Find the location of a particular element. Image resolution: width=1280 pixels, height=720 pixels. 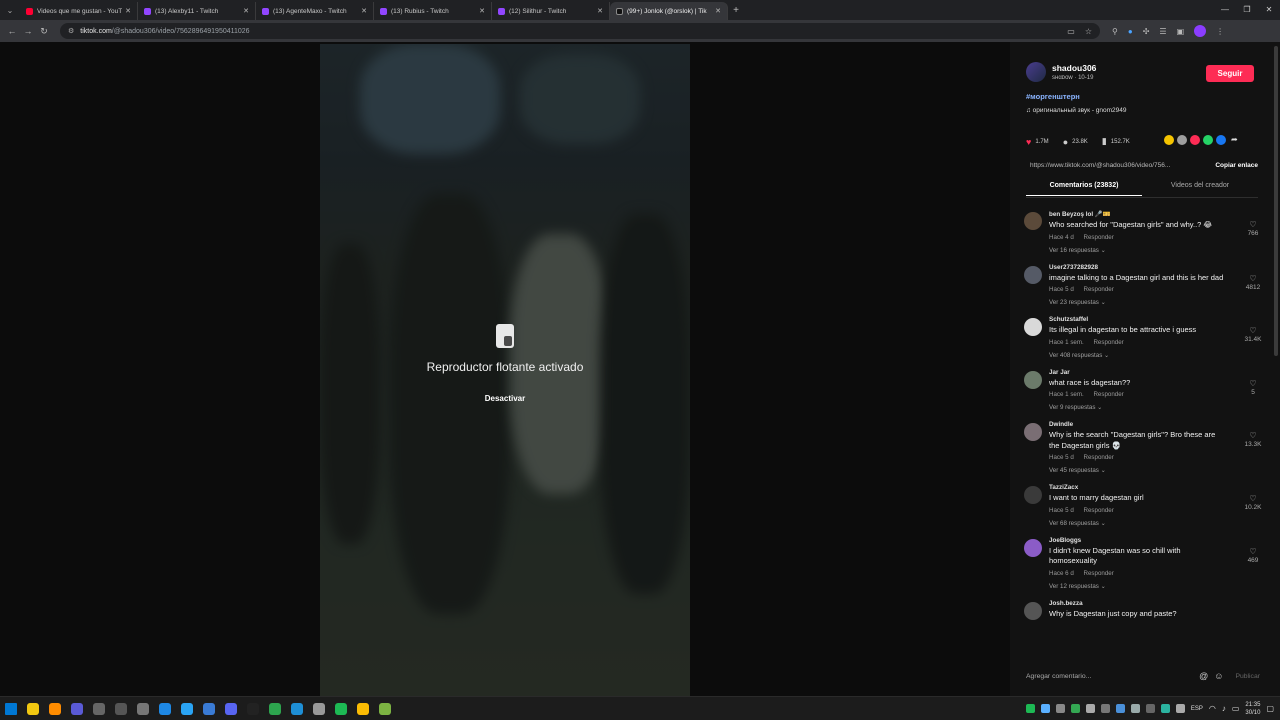

battery-icon: ▭ is located at coordinates (1236, 708).